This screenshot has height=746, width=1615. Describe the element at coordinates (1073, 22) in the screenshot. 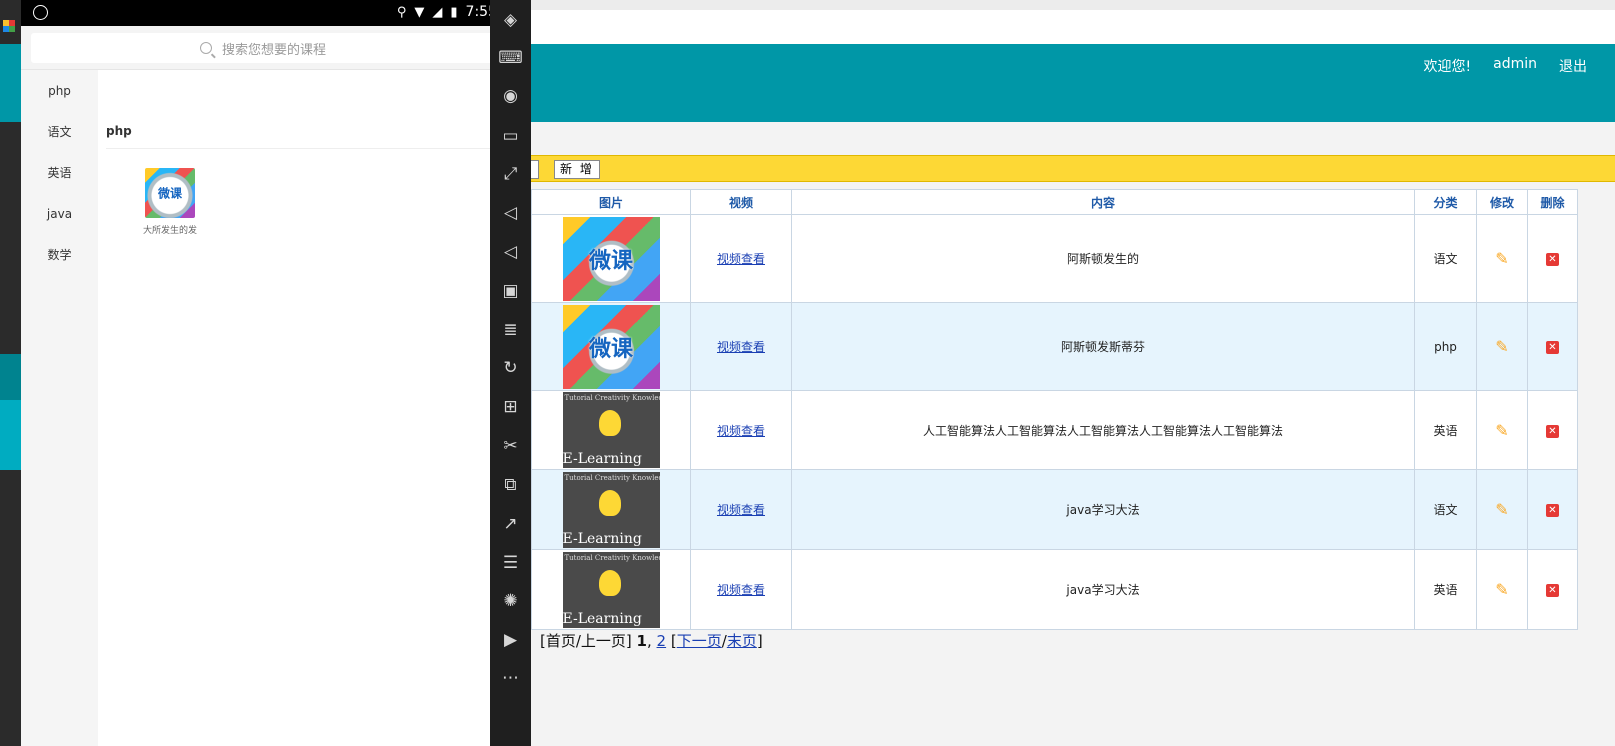

I see `browser-address-bar` at that location.